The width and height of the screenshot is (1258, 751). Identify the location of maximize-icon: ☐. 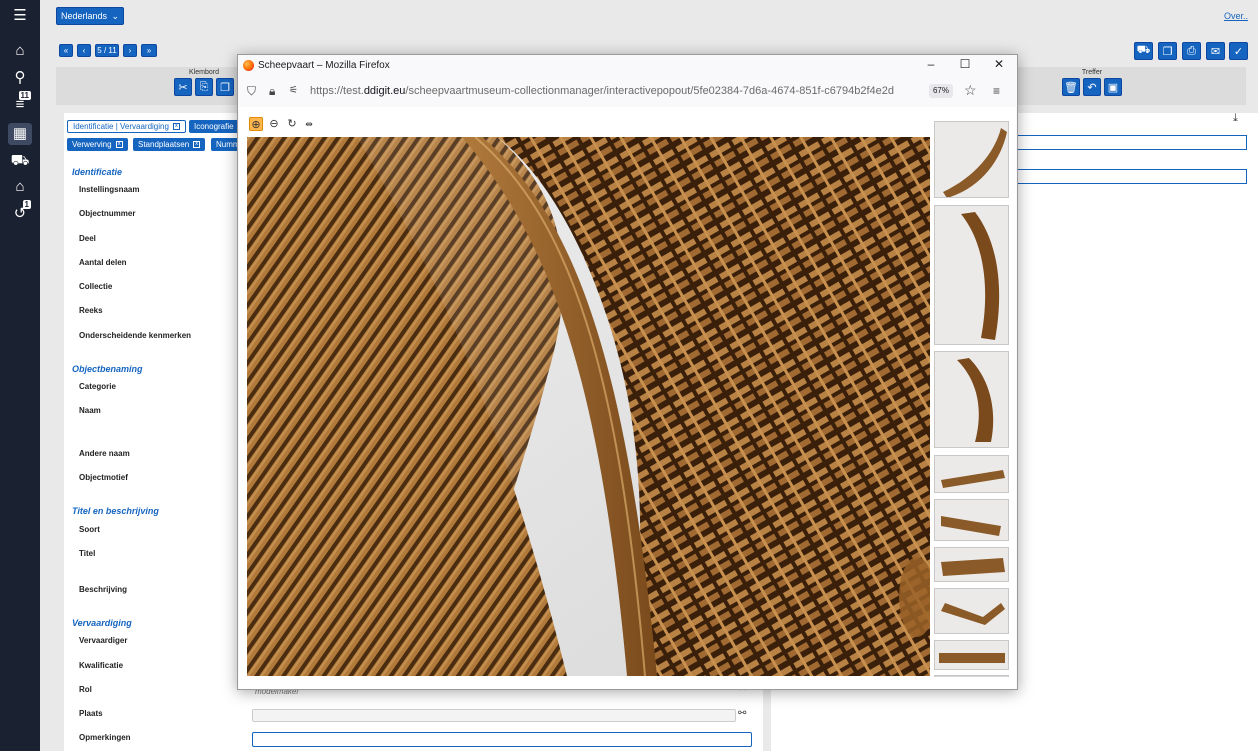
(965, 64).